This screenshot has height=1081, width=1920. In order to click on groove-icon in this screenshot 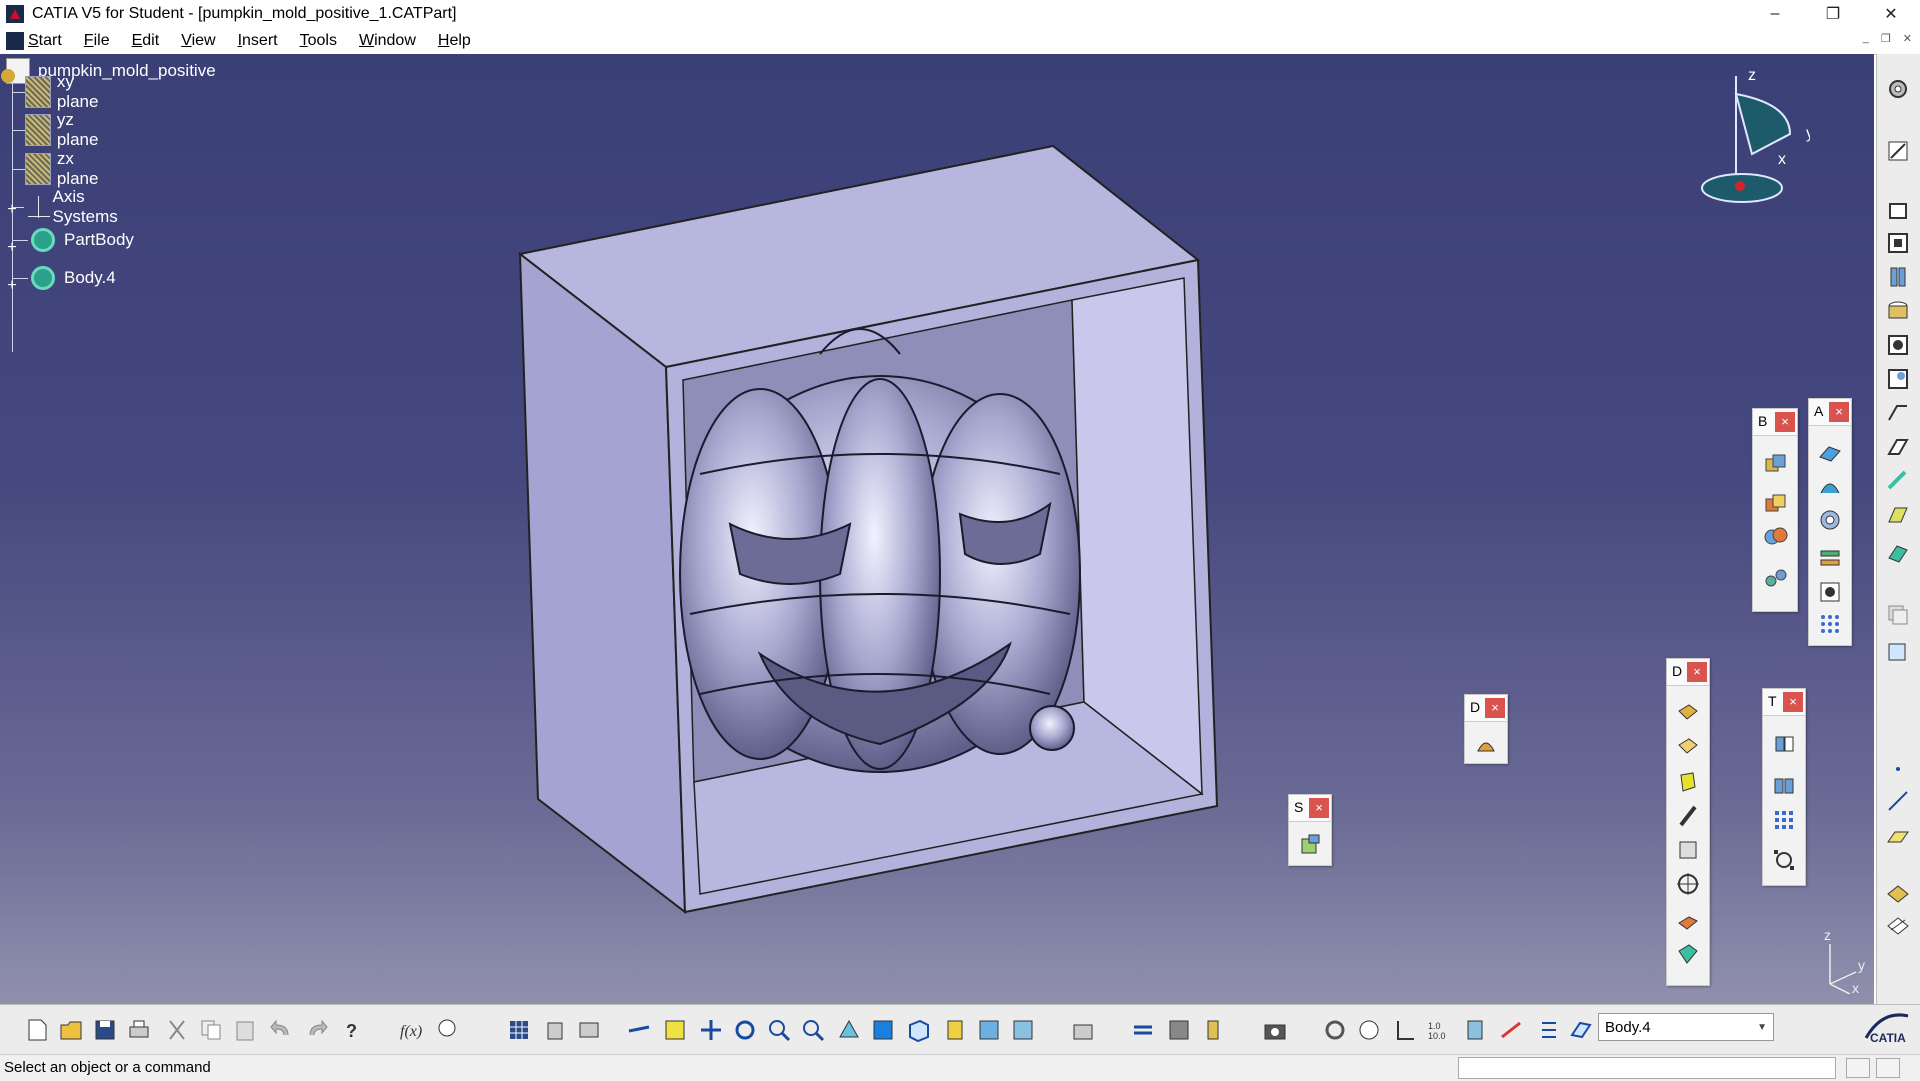, I will do `click(1898, 311)`.